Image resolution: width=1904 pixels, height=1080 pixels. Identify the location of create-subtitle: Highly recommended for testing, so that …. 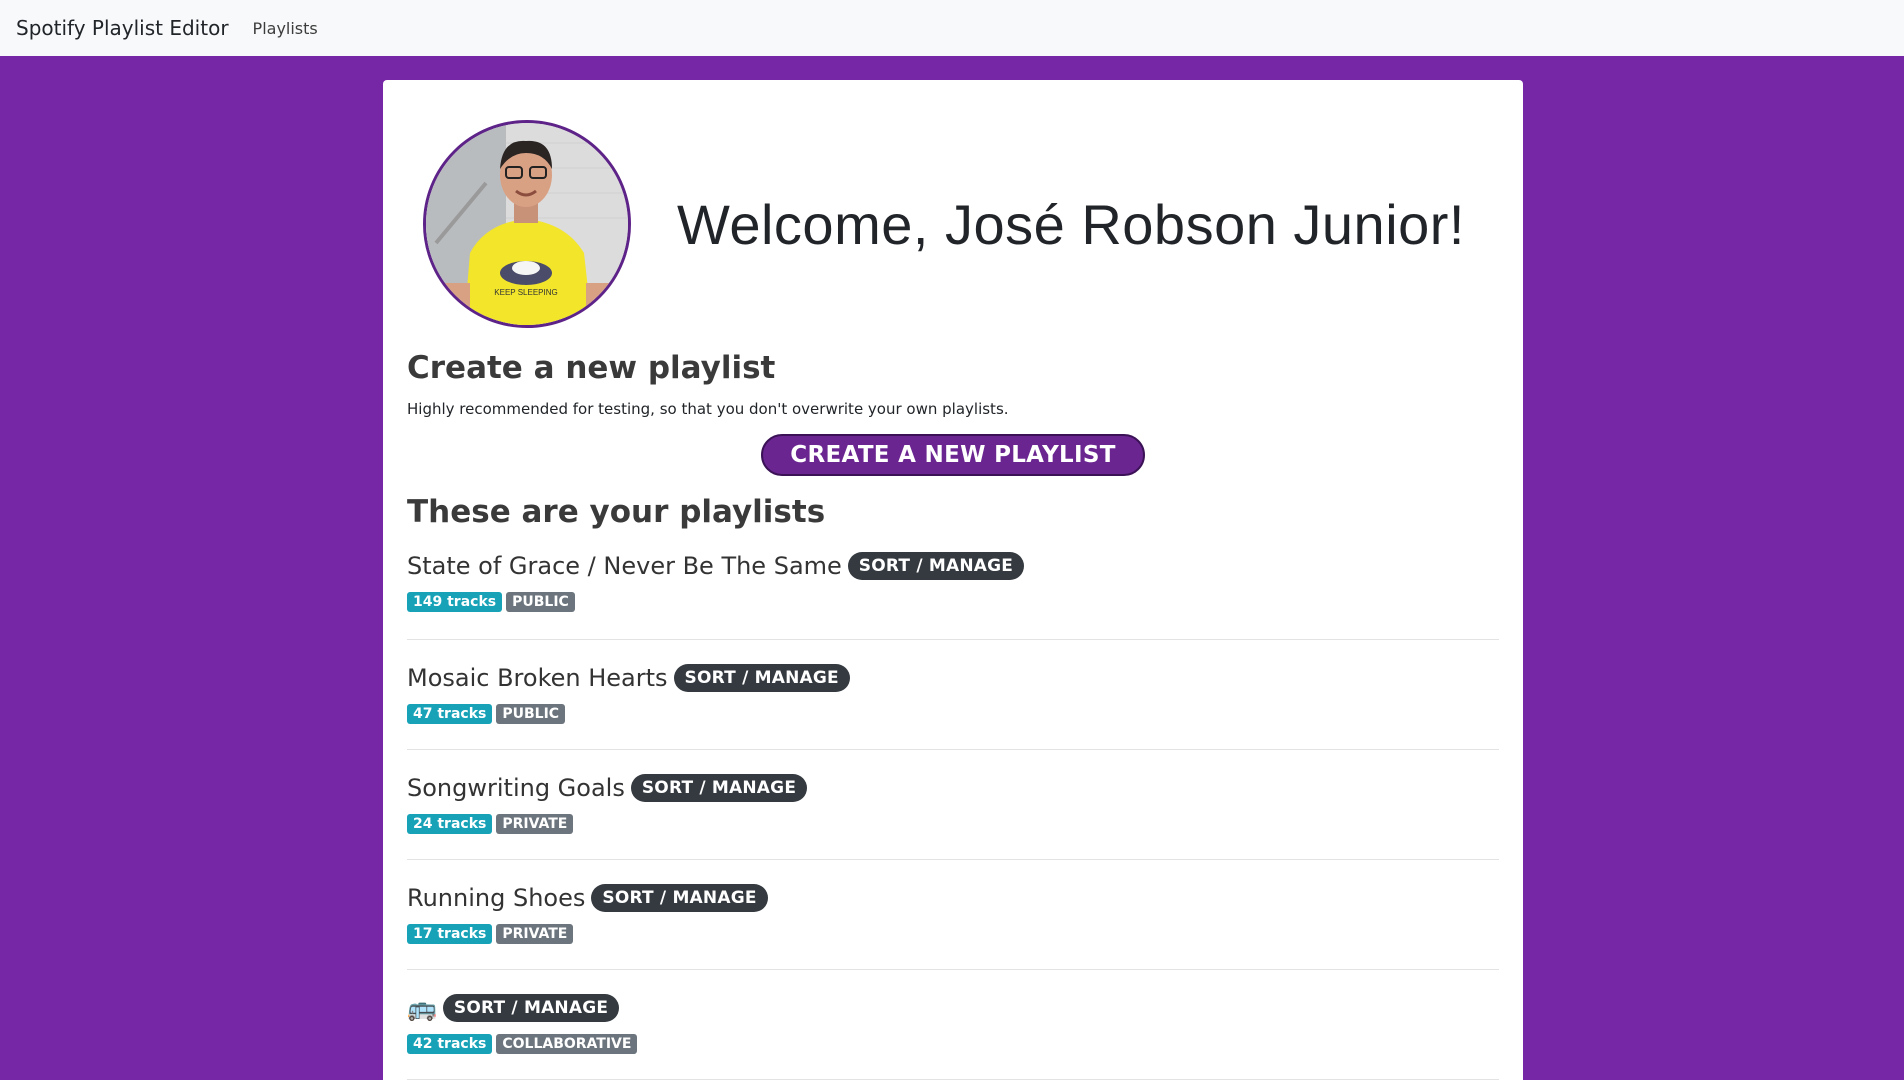
(708, 409).